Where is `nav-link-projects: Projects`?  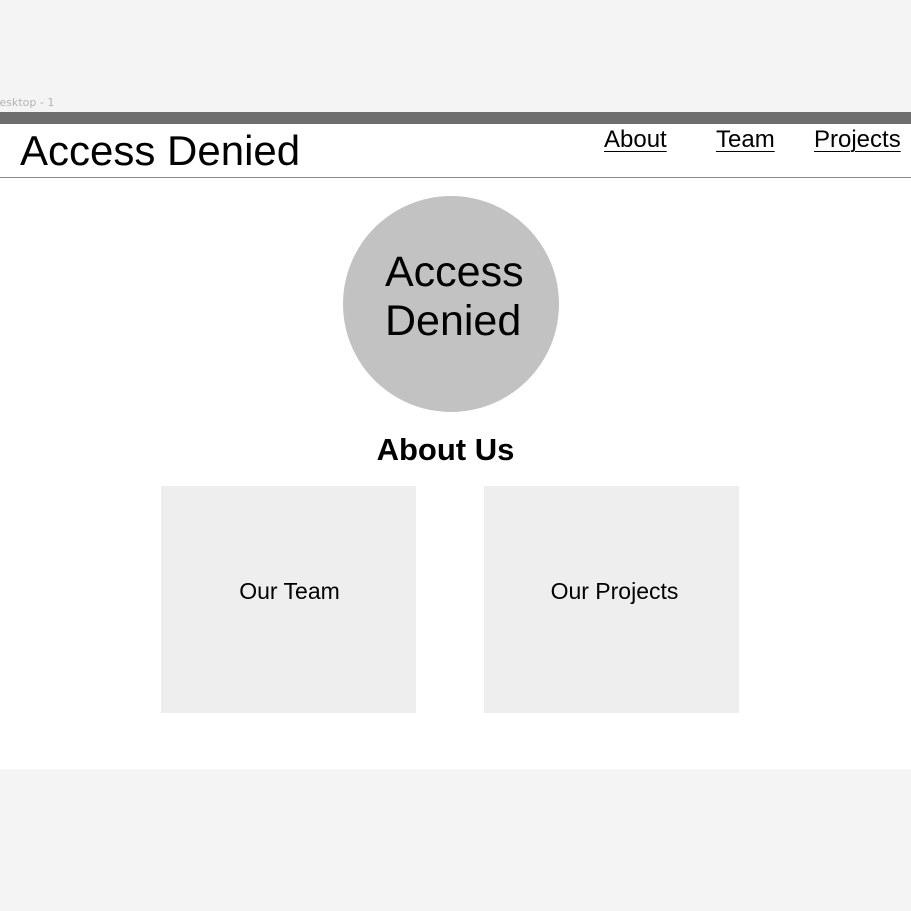 nav-link-projects: Projects is located at coordinates (857, 140).